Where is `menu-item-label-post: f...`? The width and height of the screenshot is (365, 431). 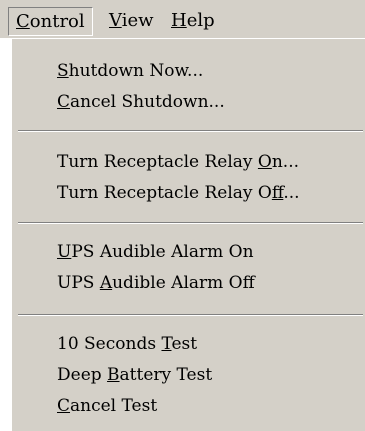
menu-item-label-post: f... is located at coordinates (291, 193).